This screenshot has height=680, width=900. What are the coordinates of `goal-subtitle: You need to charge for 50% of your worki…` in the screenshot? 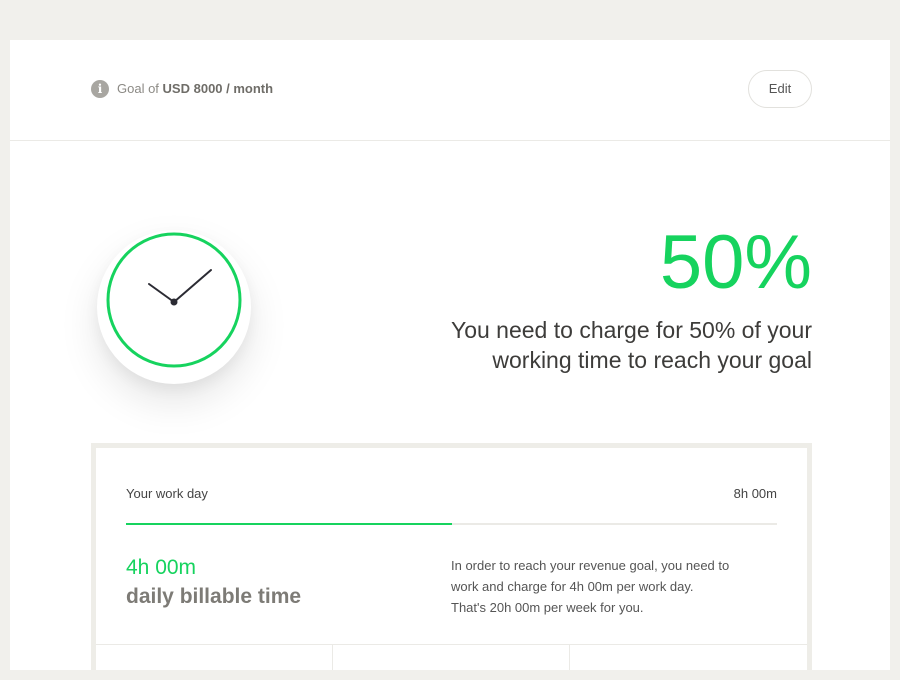 It's located at (602, 345).